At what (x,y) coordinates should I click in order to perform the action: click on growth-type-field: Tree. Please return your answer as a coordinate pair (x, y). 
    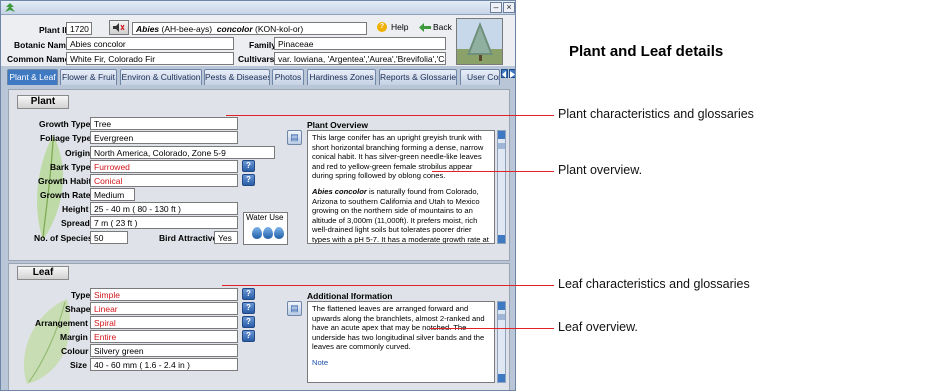
    Looking at the image, I should click on (164, 123).